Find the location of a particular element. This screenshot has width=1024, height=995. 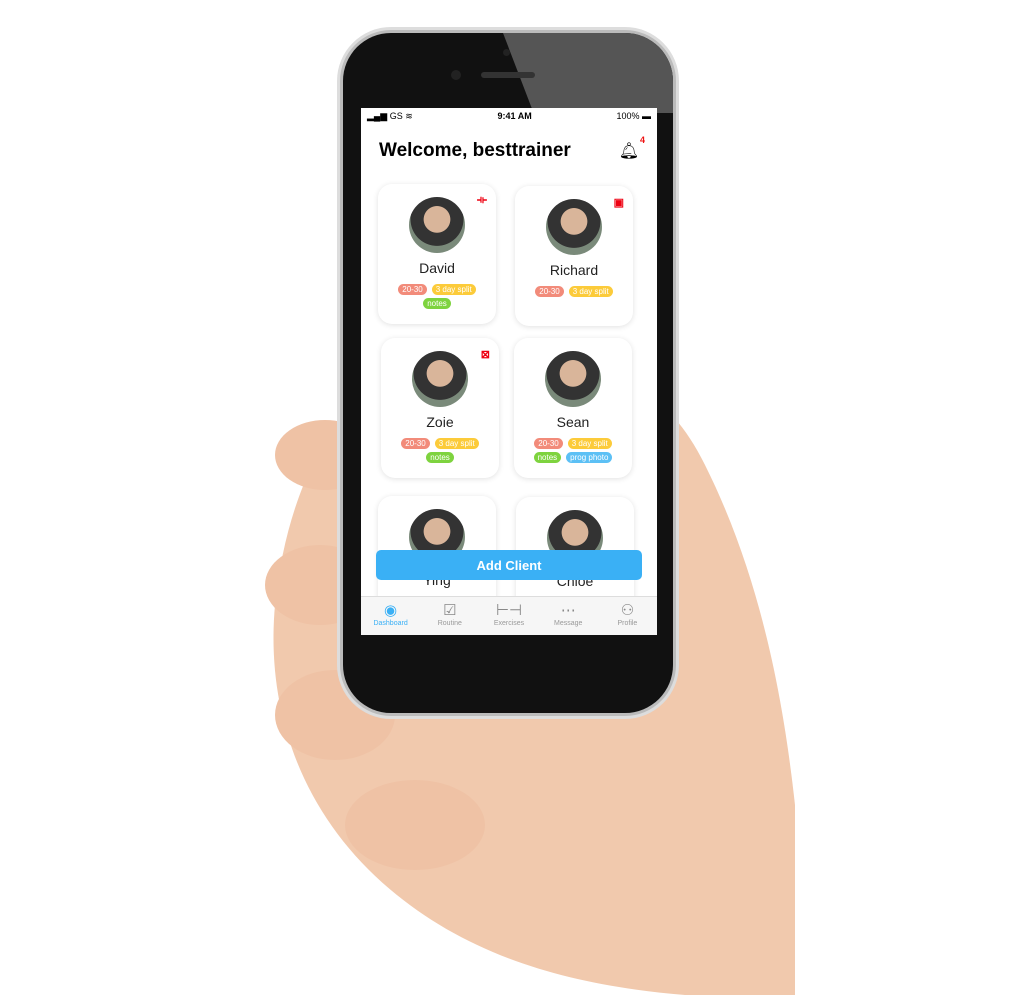

profile-icon: ⚇ is located at coordinates (627, 610).